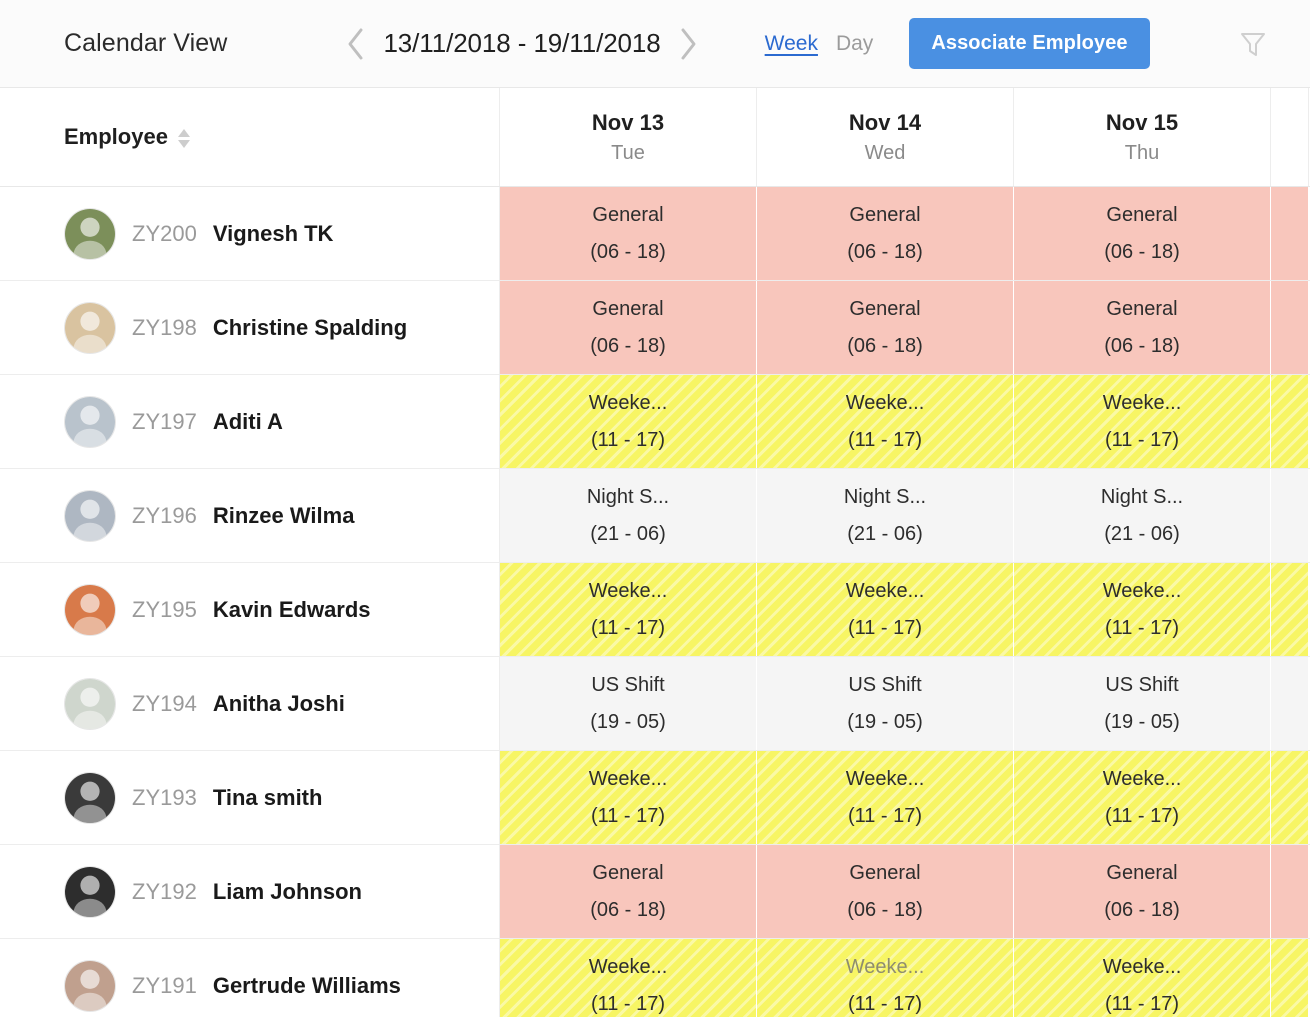  What do you see at coordinates (791, 44) in the screenshot?
I see `tab-week: Week` at bounding box center [791, 44].